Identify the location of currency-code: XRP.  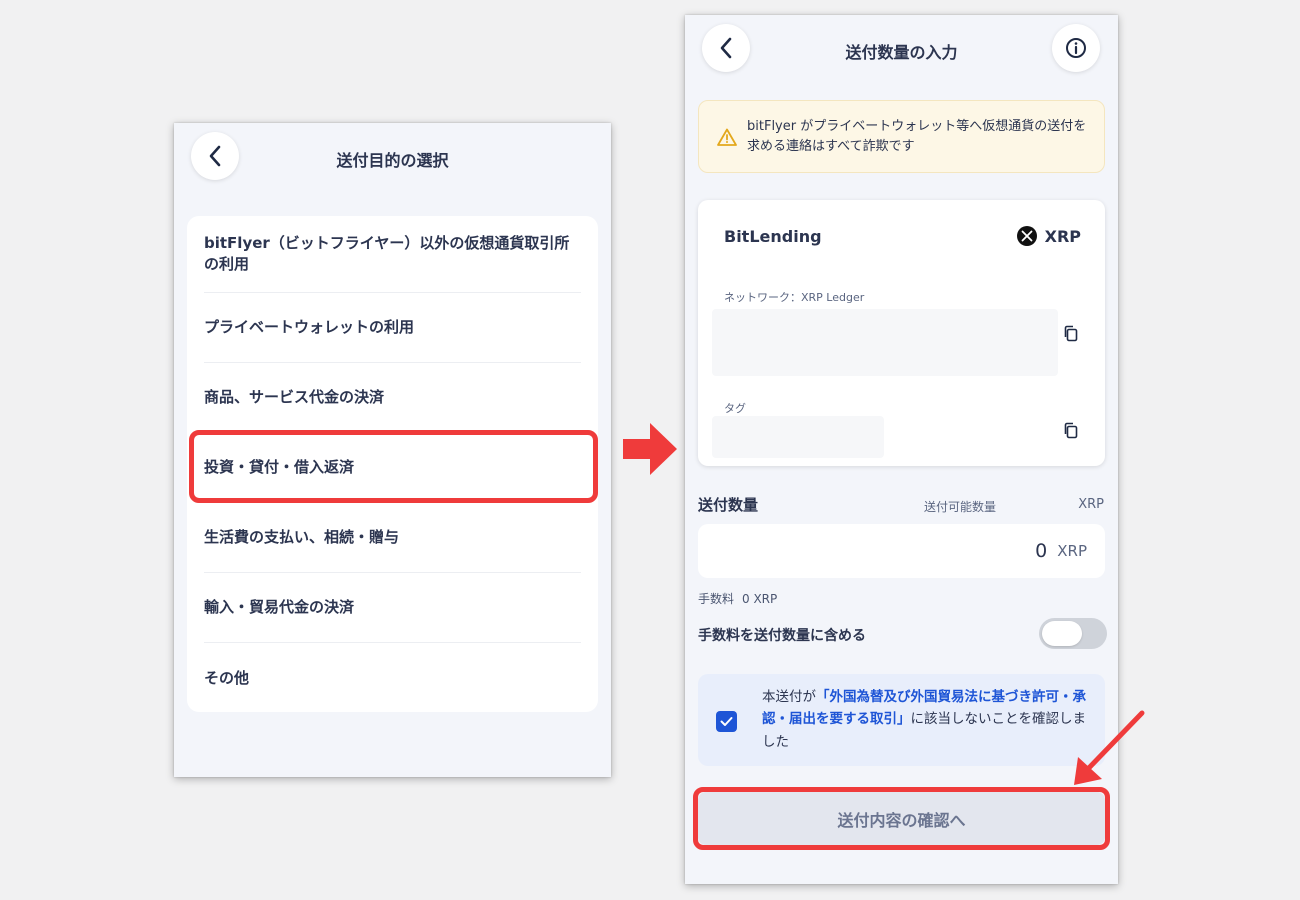
(1062, 236).